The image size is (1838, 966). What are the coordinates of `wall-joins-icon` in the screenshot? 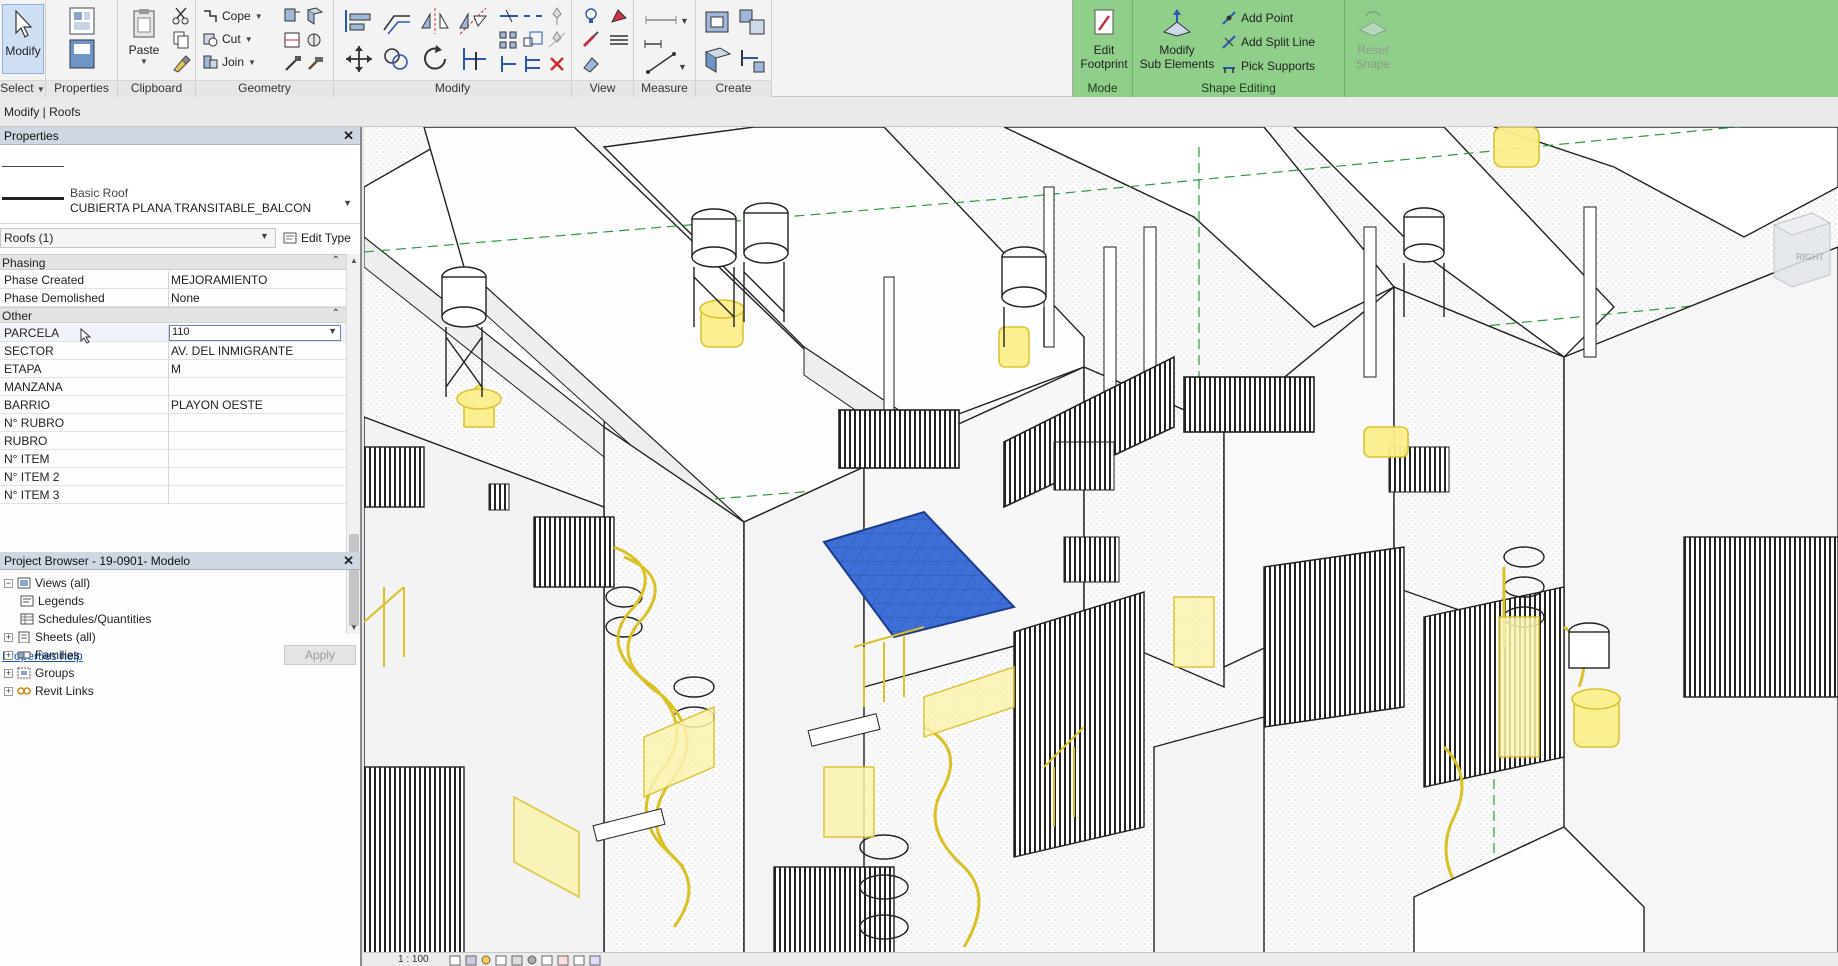 It's located at (315, 16).